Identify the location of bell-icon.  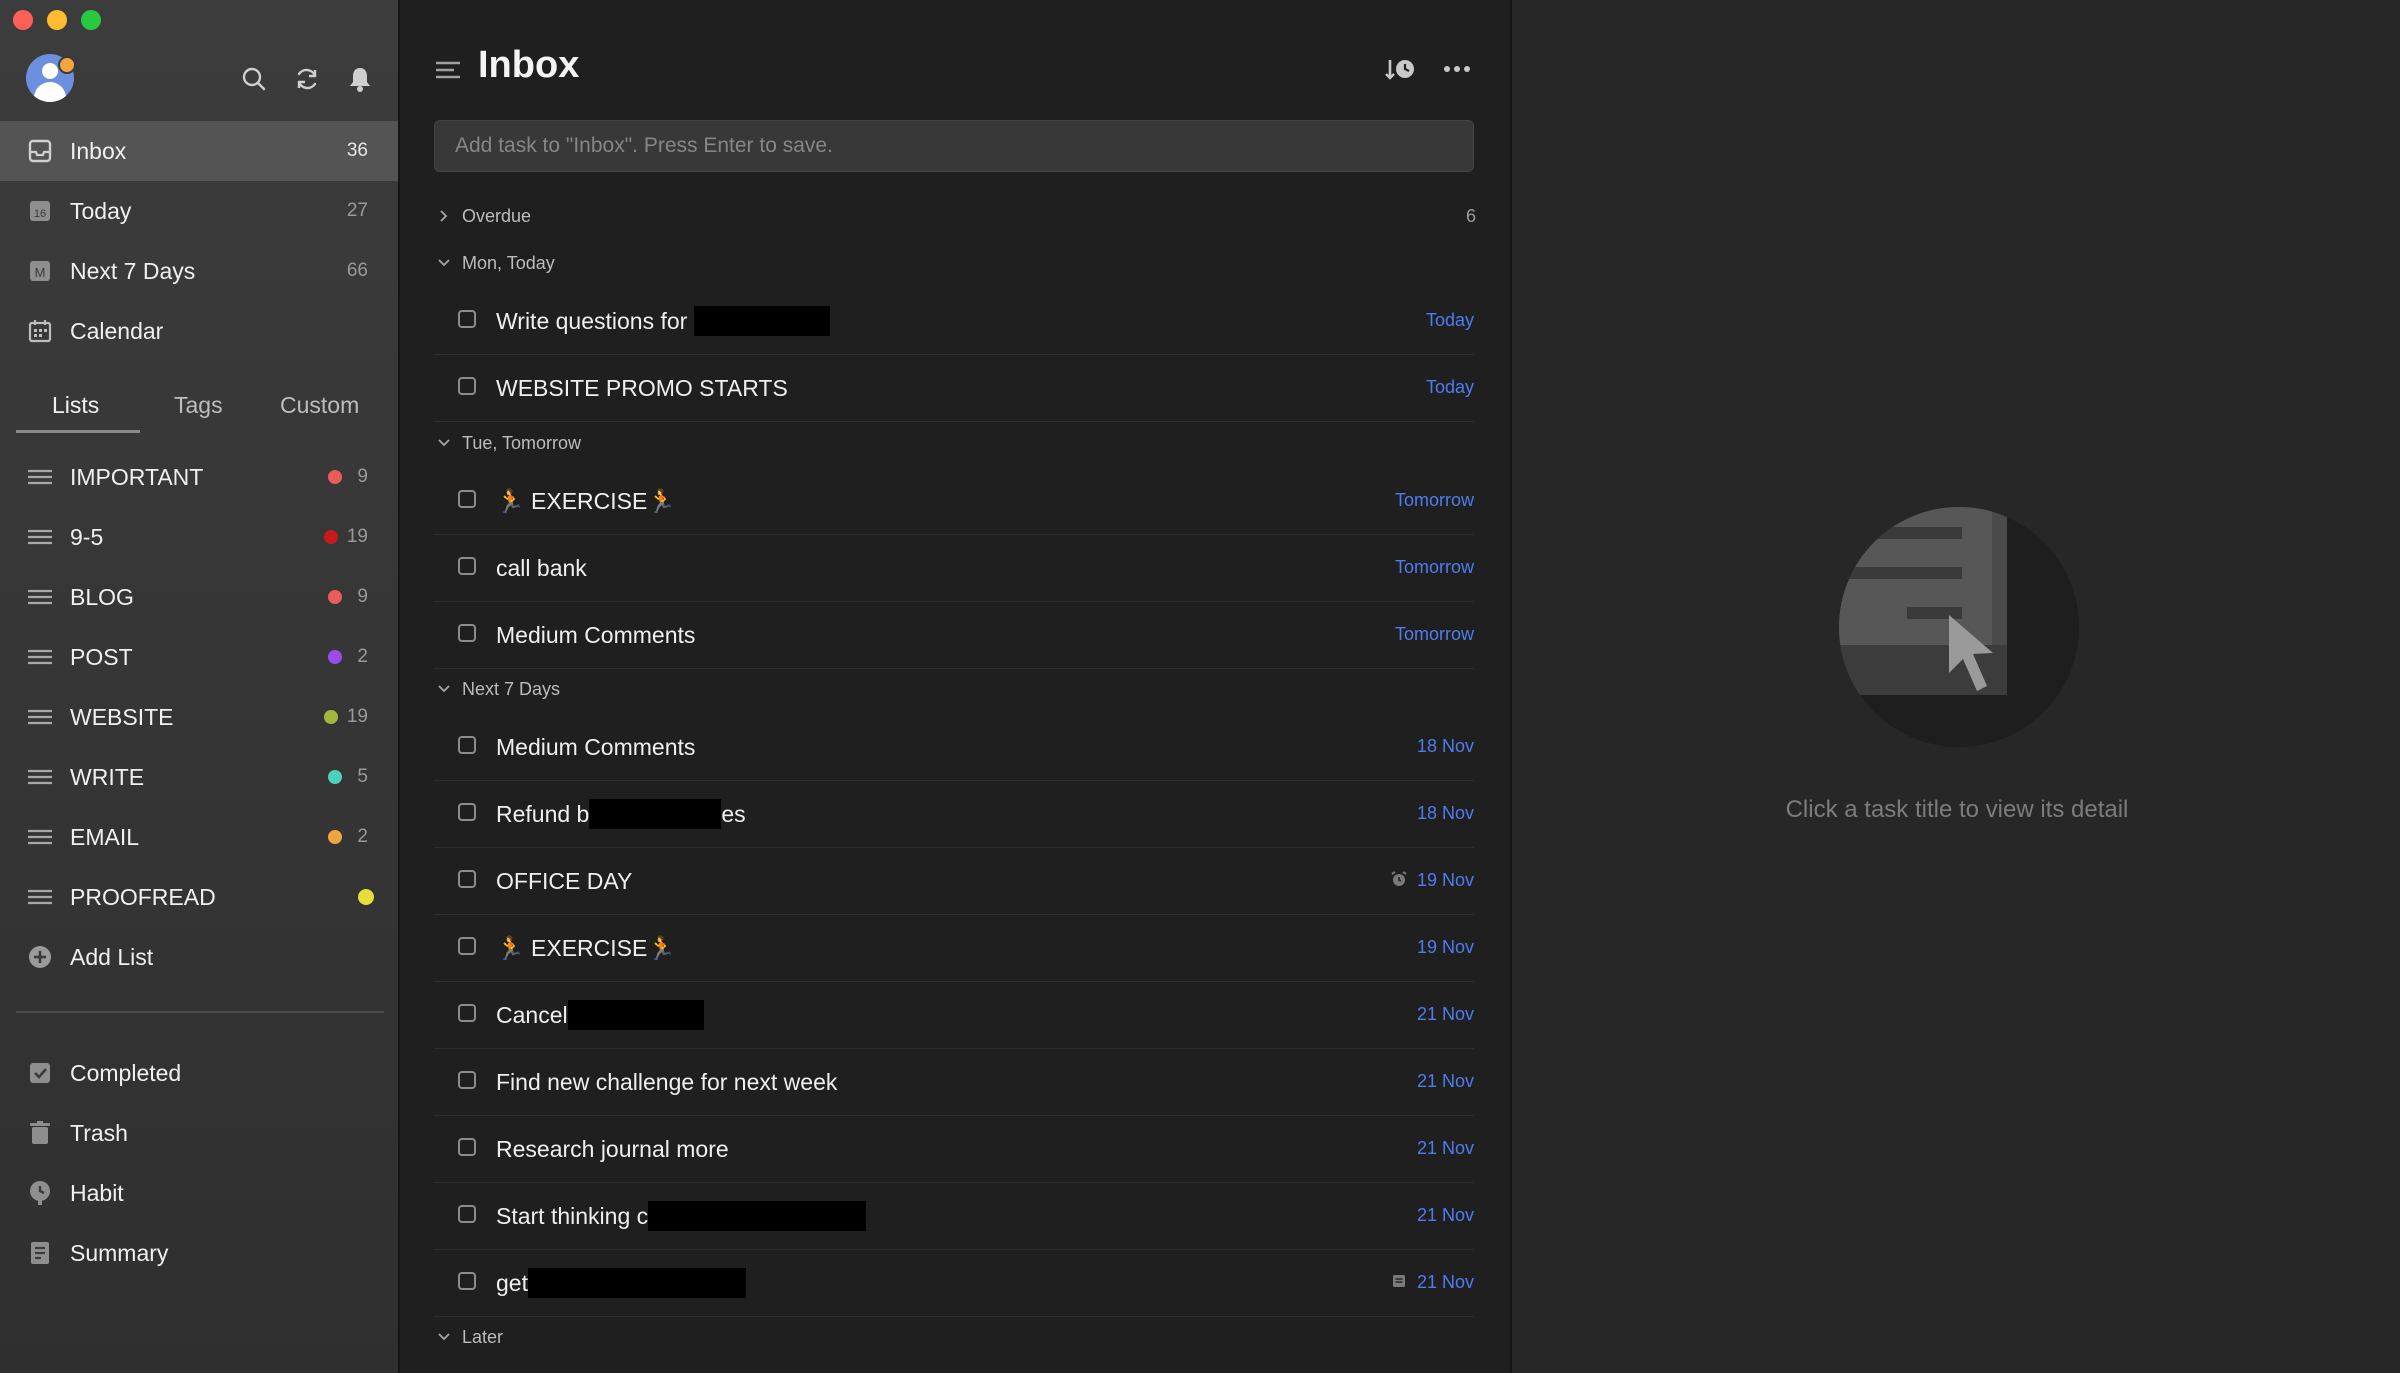
(360, 79).